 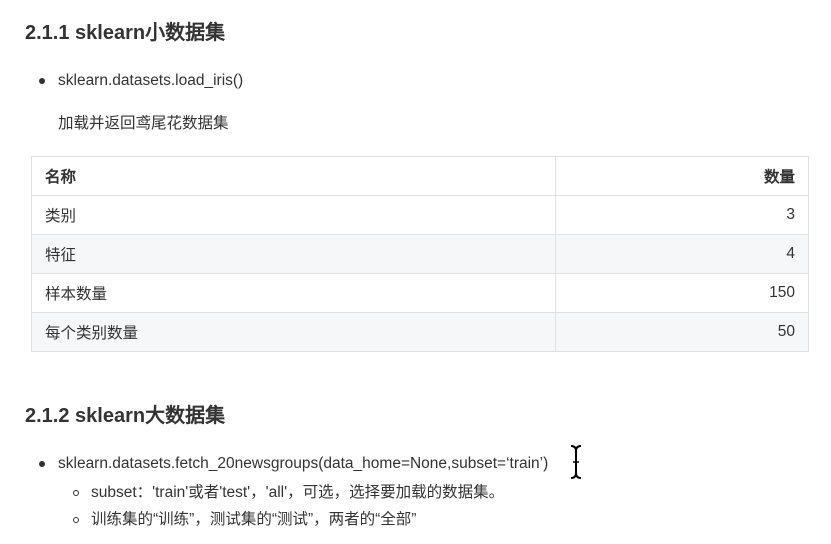 What do you see at coordinates (682, 254) in the screenshot?
I see `table-cell-value: 4` at bounding box center [682, 254].